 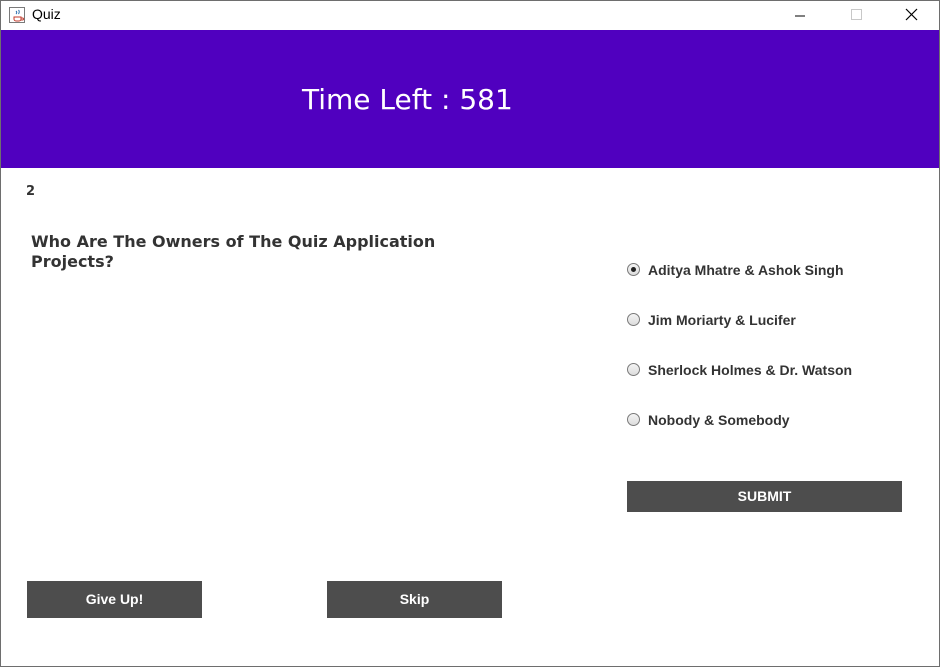 What do you see at coordinates (719, 420) in the screenshot?
I see `option-label: Nobody & Somebody` at bounding box center [719, 420].